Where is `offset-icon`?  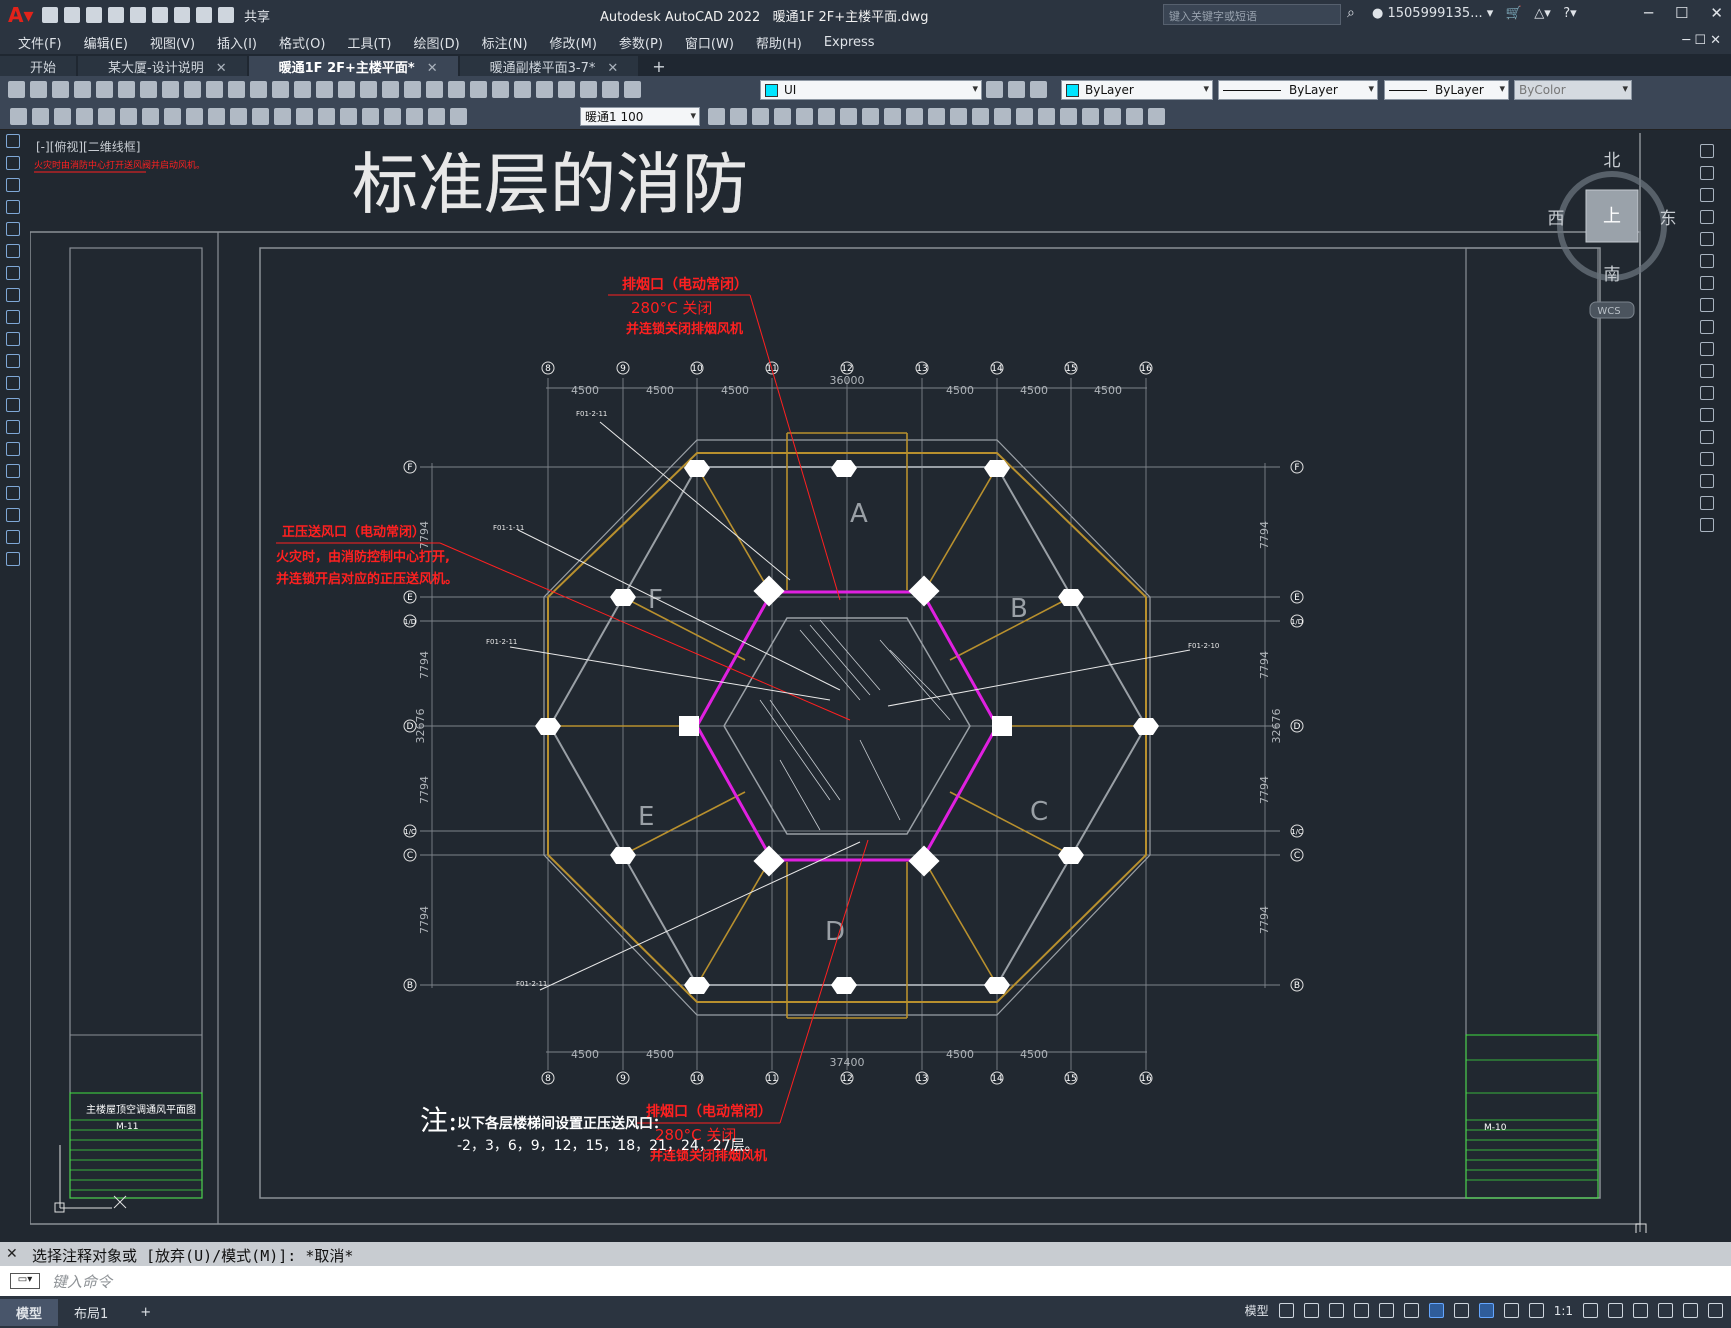 offset-icon is located at coordinates (1707, 217).